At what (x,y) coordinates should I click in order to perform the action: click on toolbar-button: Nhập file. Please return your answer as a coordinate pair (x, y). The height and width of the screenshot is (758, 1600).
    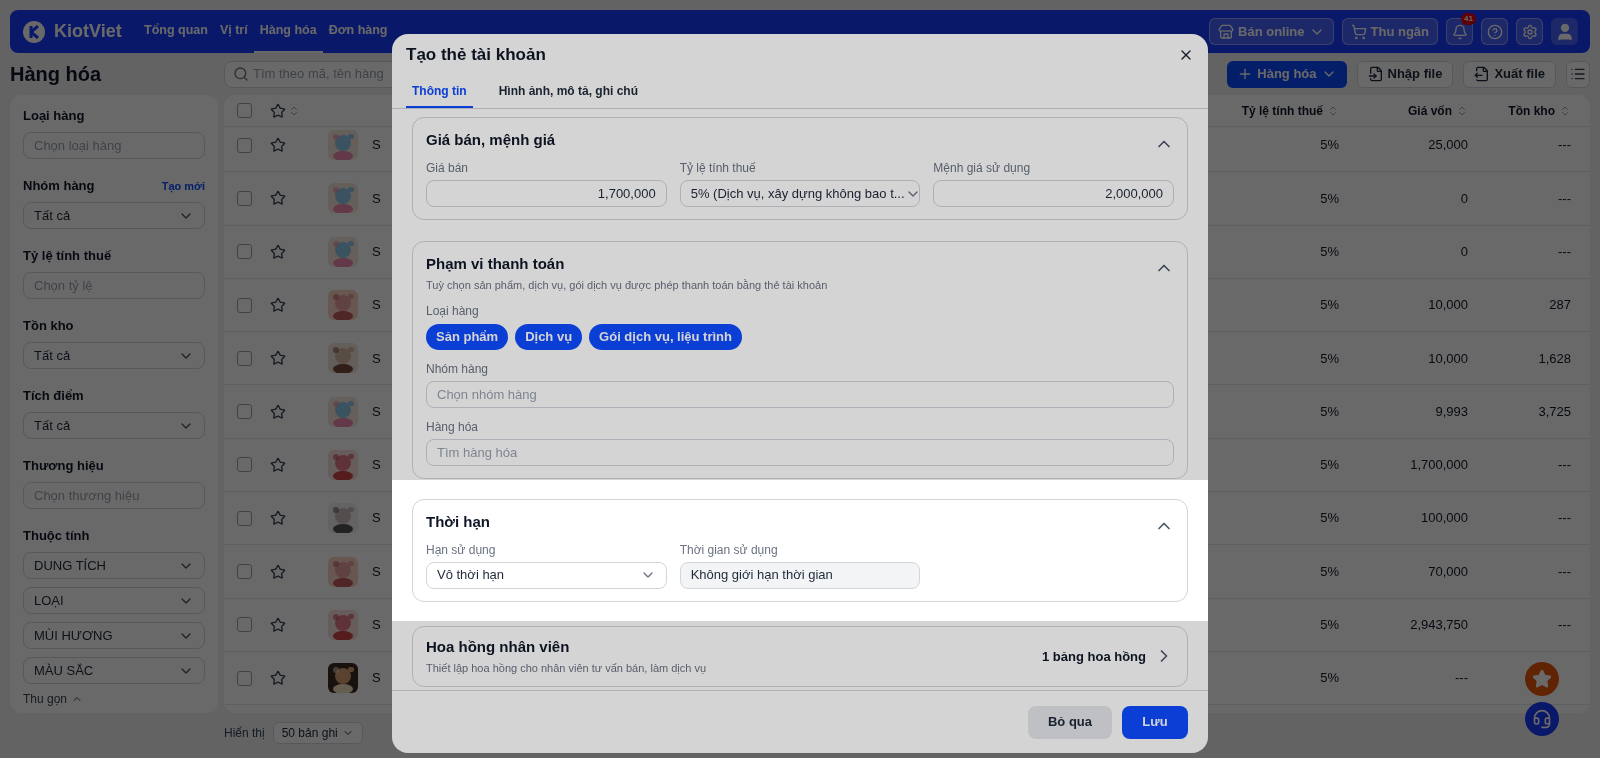
    Looking at the image, I should click on (1405, 74).